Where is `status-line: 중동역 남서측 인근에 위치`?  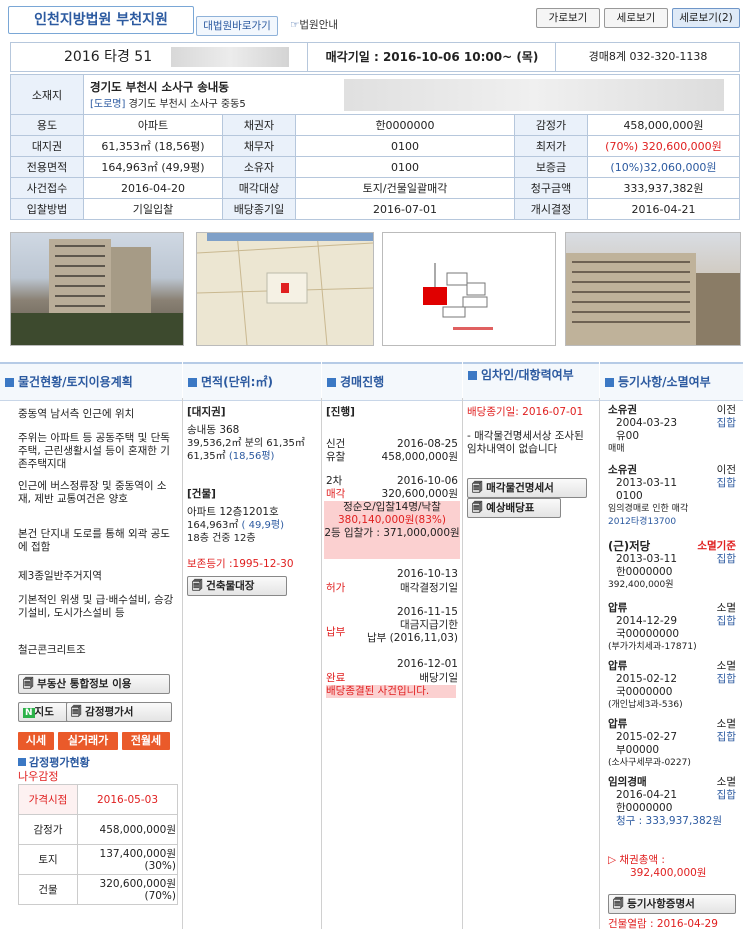 status-line: 중동역 남서측 인근에 위치 is located at coordinates (76, 414).